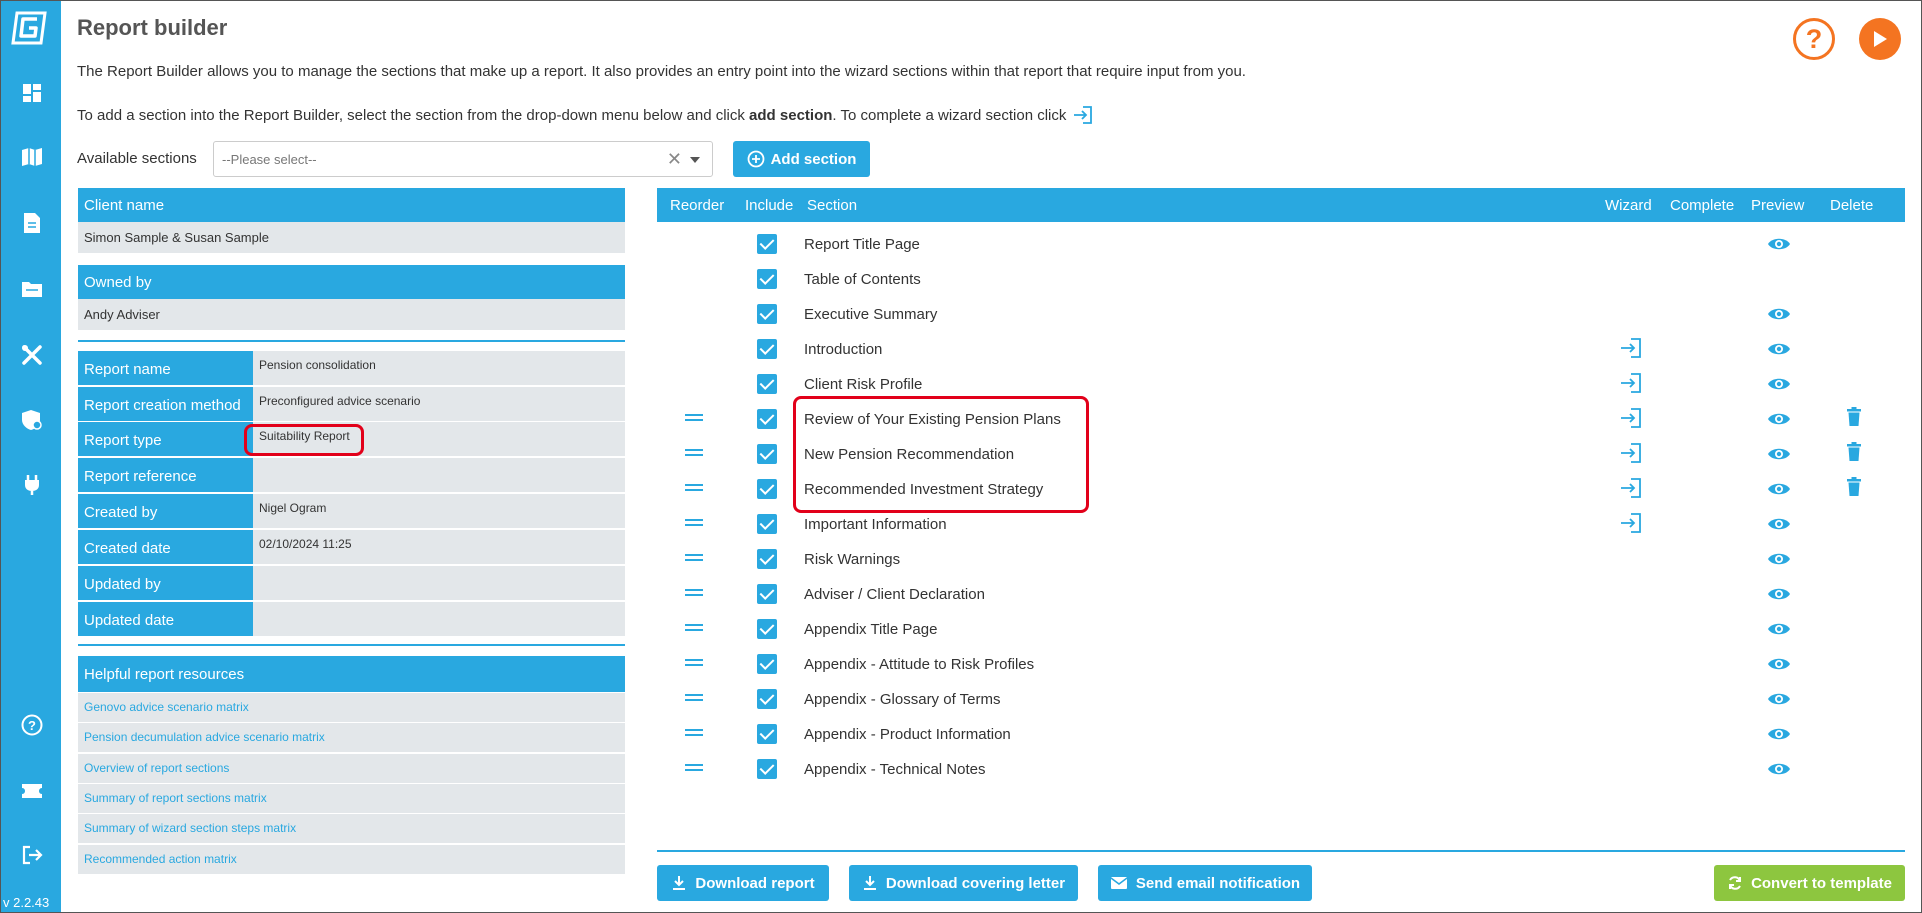 This screenshot has width=1922, height=913. Describe the element at coordinates (32, 289) in the screenshot. I see `folder-icon` at that location.